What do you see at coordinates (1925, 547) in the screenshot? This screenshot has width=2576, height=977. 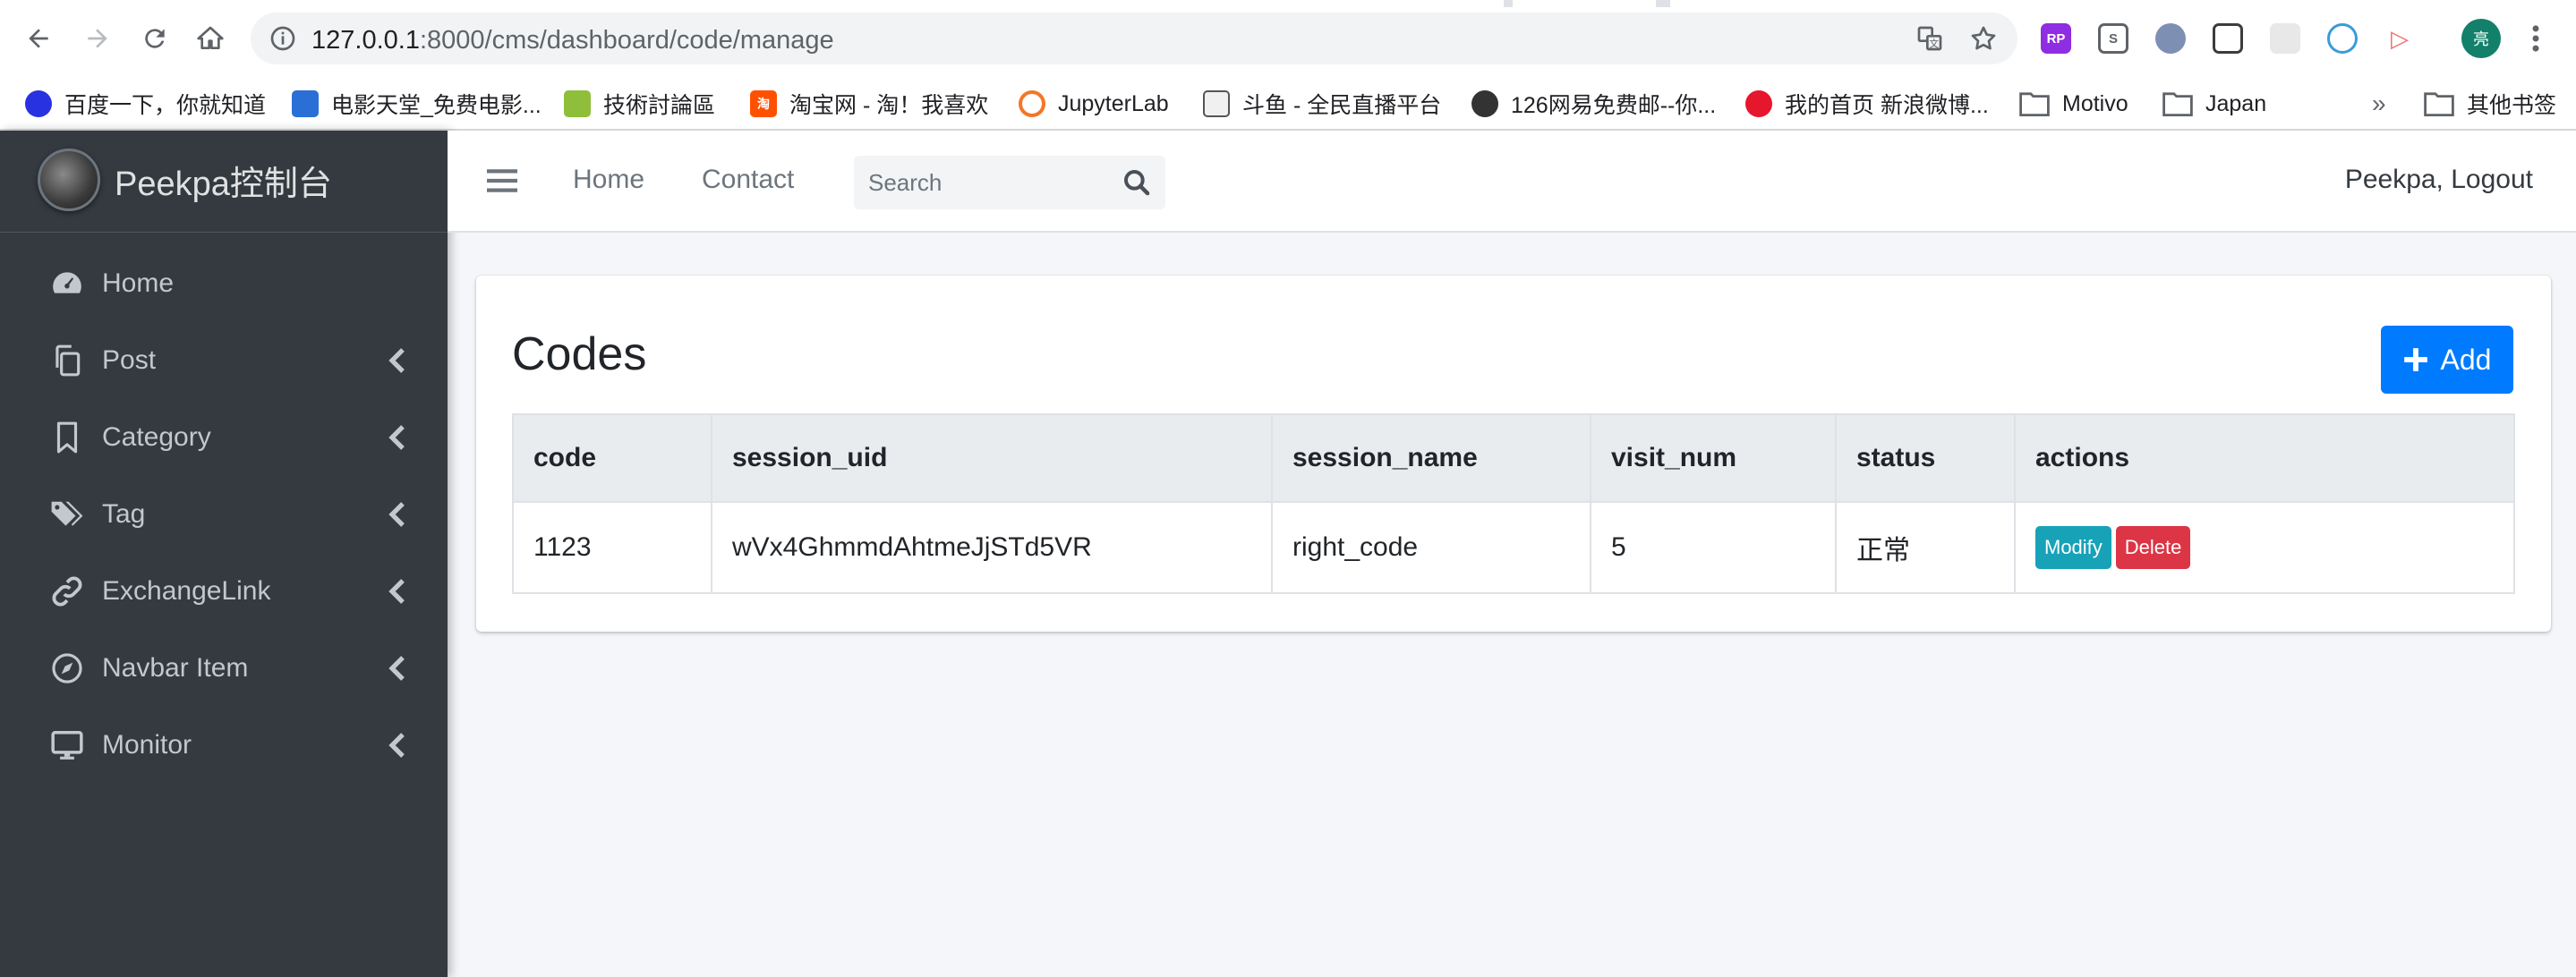 I see `cell-status: 正常` at bounding box center [1925, 547].